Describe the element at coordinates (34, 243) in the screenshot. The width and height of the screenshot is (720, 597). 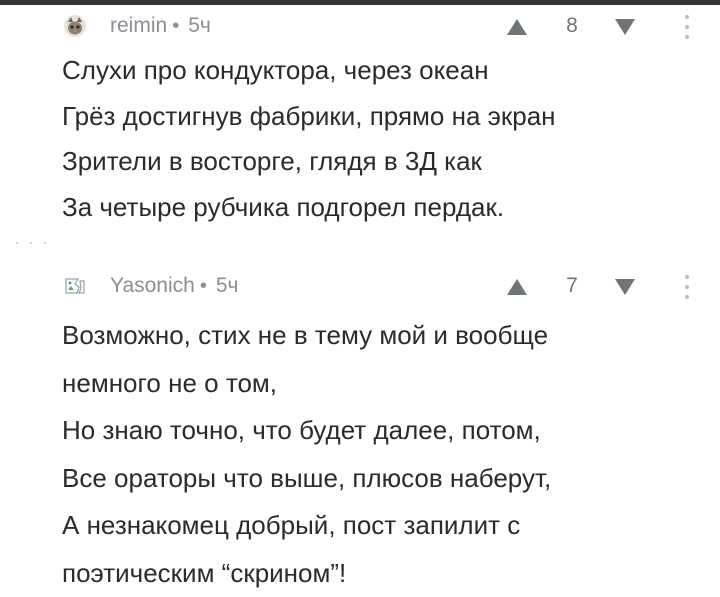
I see `thread-divider` at that location.